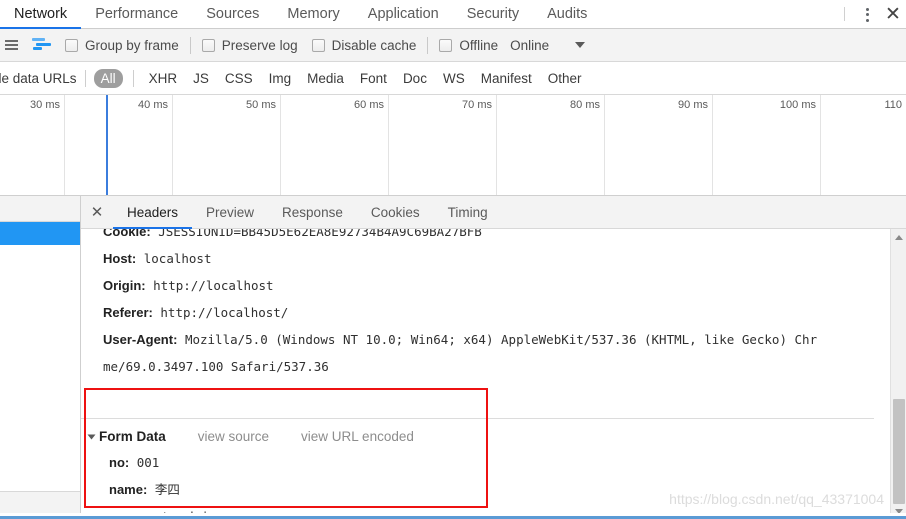 The image size is (906, 519). What do you see at coordinates (122, 45) in the screenshot?
I see `group-by-frame-checkbox: Group by frame` at bounding box center [122, 45].